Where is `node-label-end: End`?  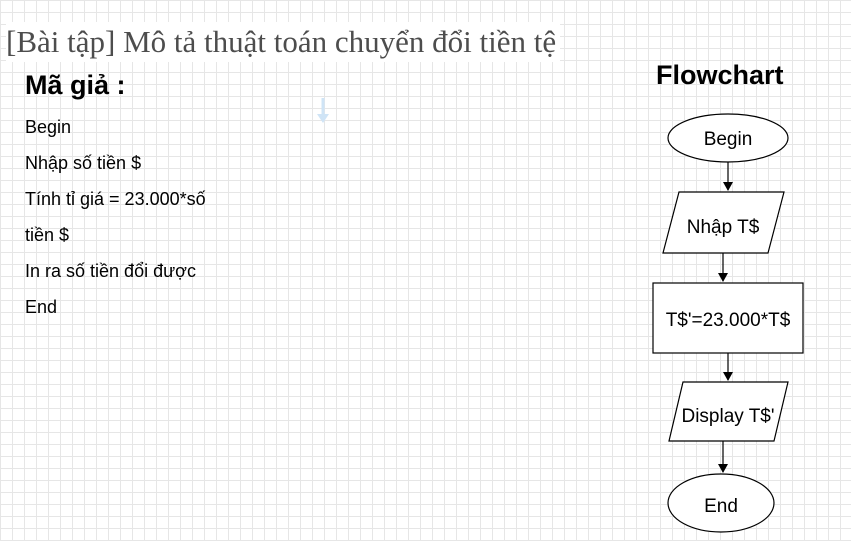
node-label-end: End is located at coordinates (721, 506).